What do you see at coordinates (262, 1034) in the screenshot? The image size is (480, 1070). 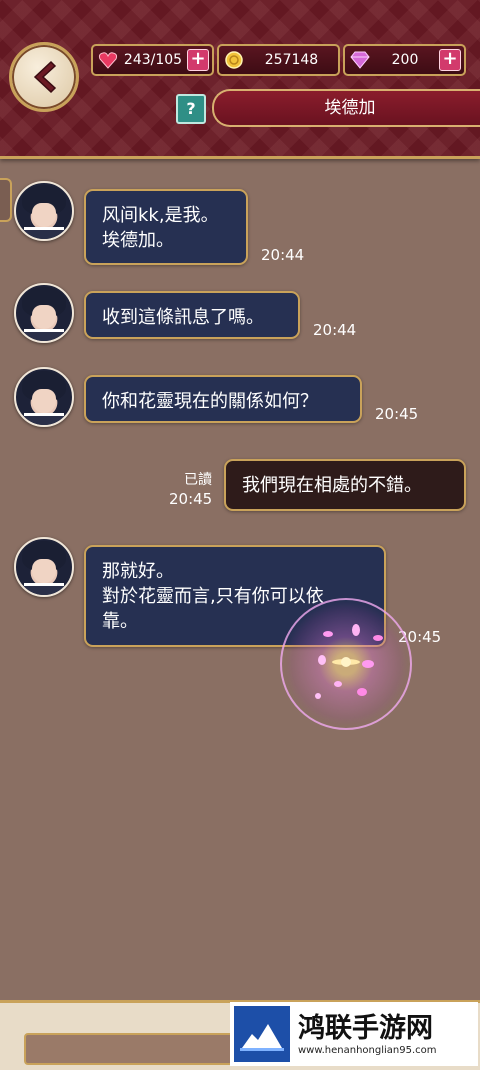 I see `watermark-logo-icon` at bounding box center [262, 1034].